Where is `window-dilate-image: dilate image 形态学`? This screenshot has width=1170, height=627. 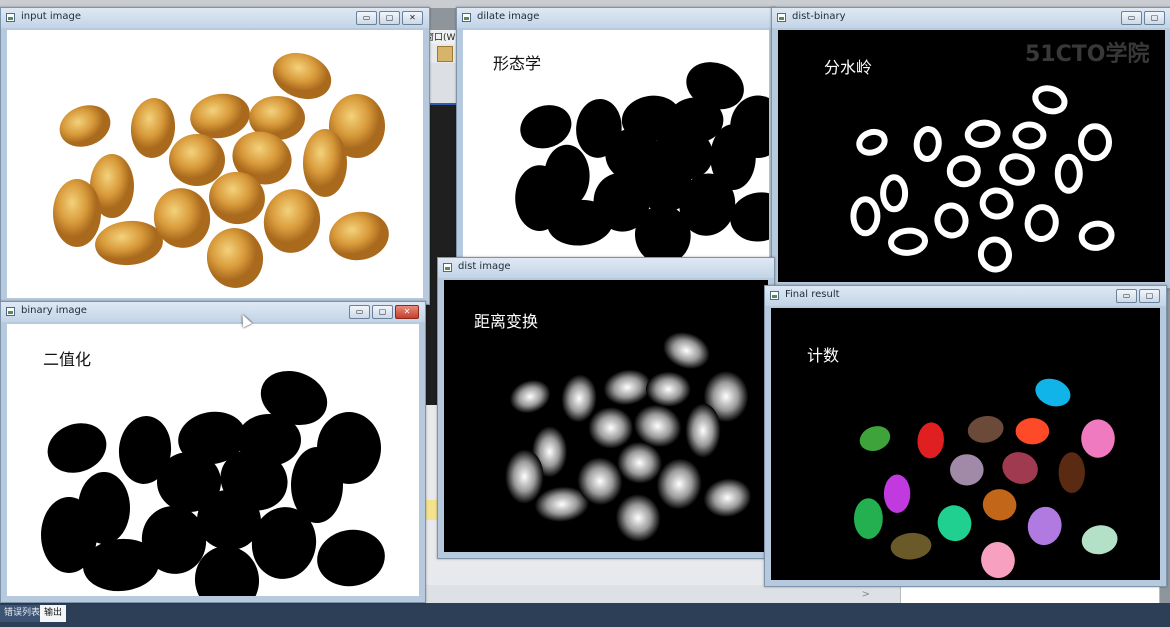 window-dilate-image: dilate image 形态学 is located at coordinates (616, 137).